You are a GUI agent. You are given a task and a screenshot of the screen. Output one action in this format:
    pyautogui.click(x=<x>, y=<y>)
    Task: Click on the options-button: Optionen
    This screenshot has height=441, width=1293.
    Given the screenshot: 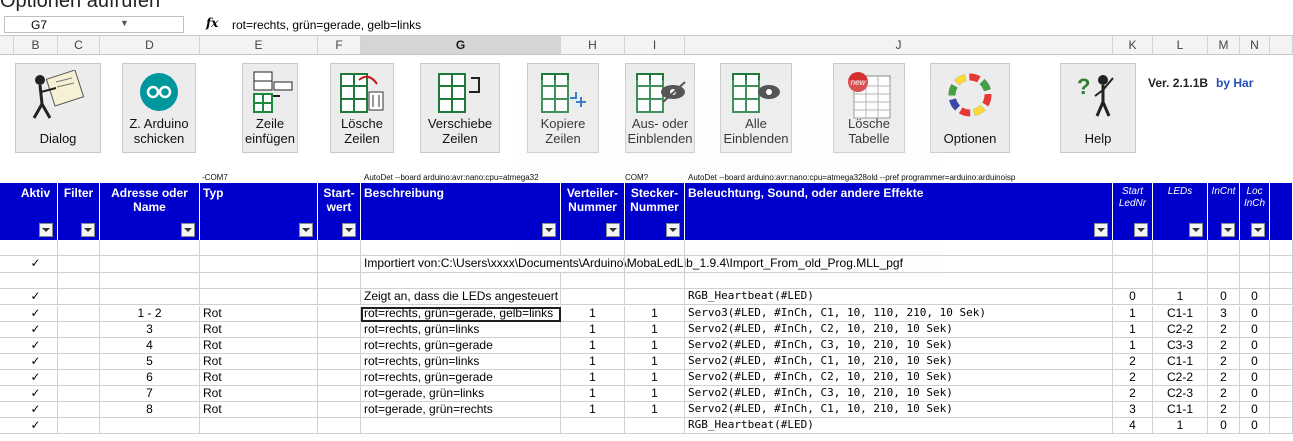 What is the action you would take?
    pyautogui.click(x=970, y=108)
    